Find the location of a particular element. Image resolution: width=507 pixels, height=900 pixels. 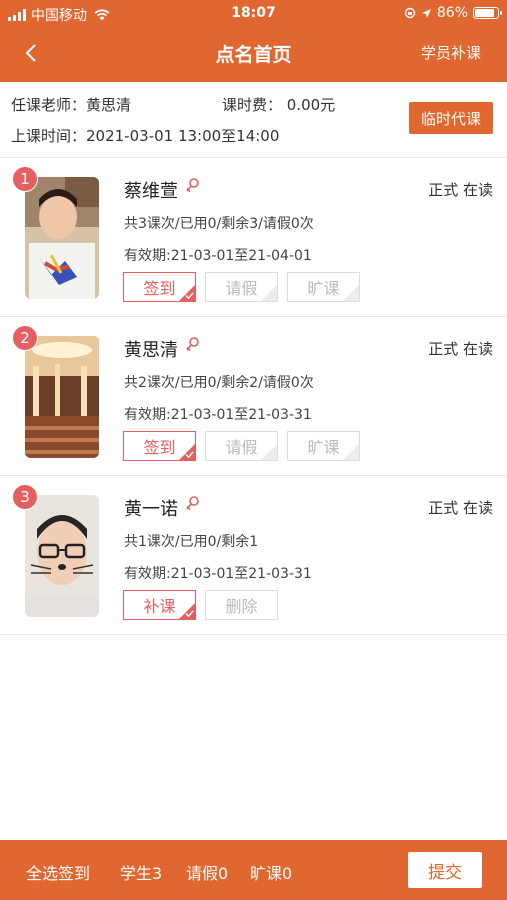

makeup-class-label: 补课 is located at coordinates (159, 606).